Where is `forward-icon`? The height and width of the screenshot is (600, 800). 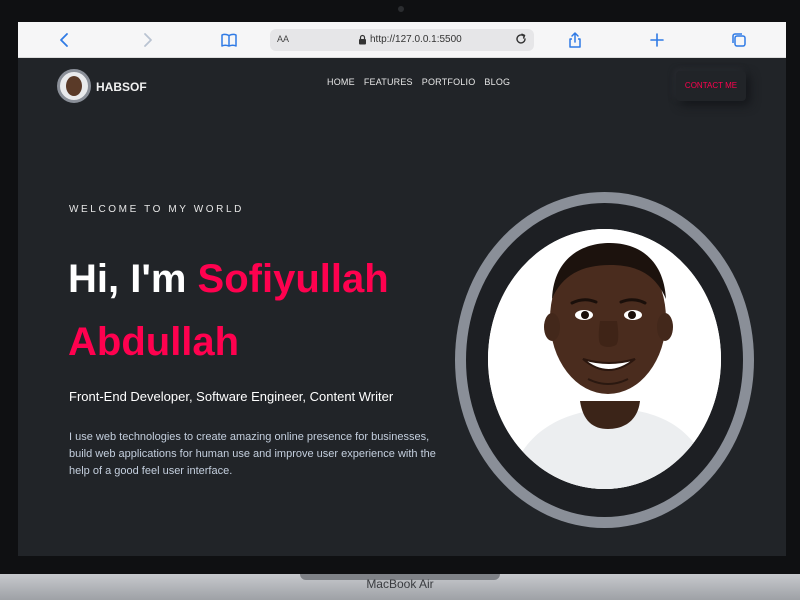 forward-icon is located at coordinates (147, 40).